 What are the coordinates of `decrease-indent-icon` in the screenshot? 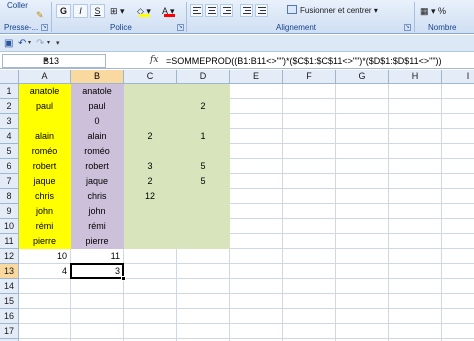 It's located at (246, 10).